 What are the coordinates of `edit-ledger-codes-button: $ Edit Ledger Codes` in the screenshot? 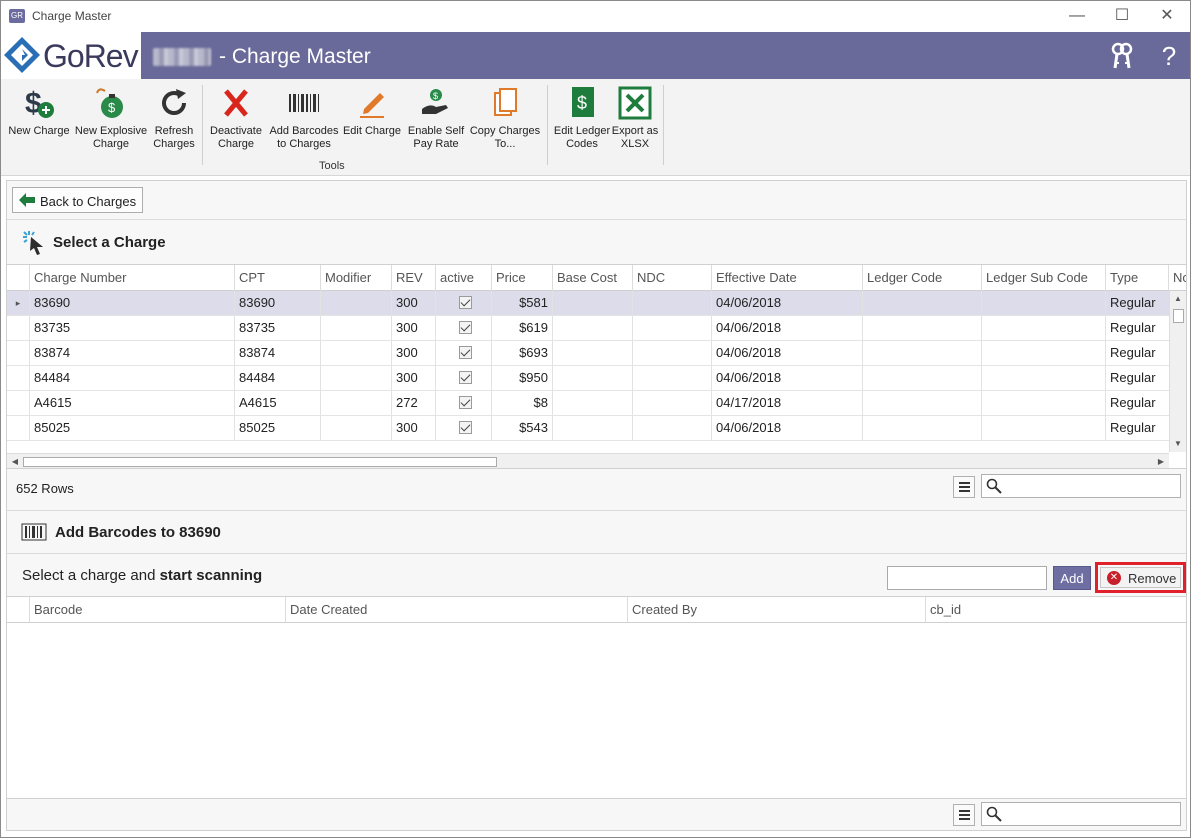 It's located at (582, 118).